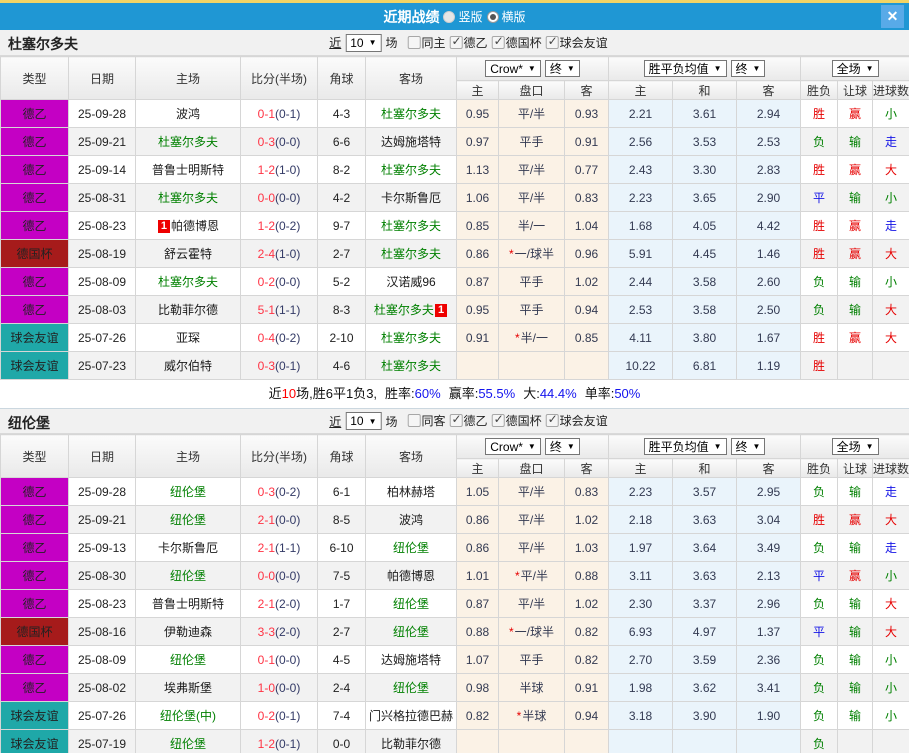  I want to click on home-team-cell: 纽伦堡, so click(188, 575).